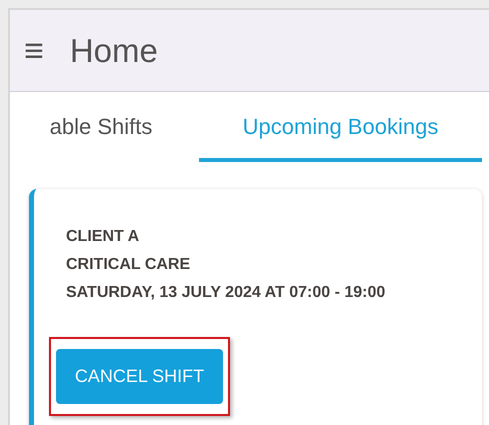 This screenshot has width=489, height=425. I want to click on booking-detail: CLIENT A, so click(102, 237).